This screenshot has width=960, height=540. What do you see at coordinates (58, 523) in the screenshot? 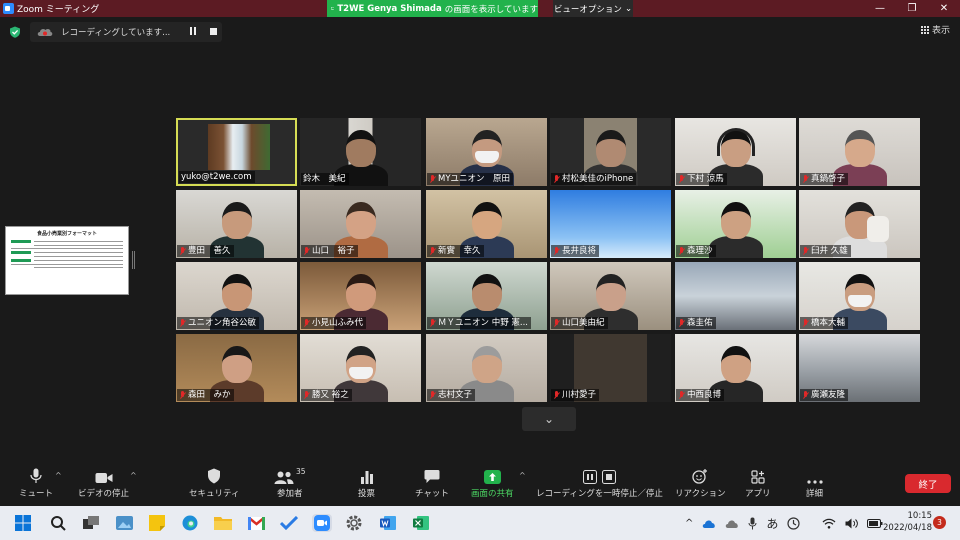
I see `search-icon` at bounding box center [58, 523].